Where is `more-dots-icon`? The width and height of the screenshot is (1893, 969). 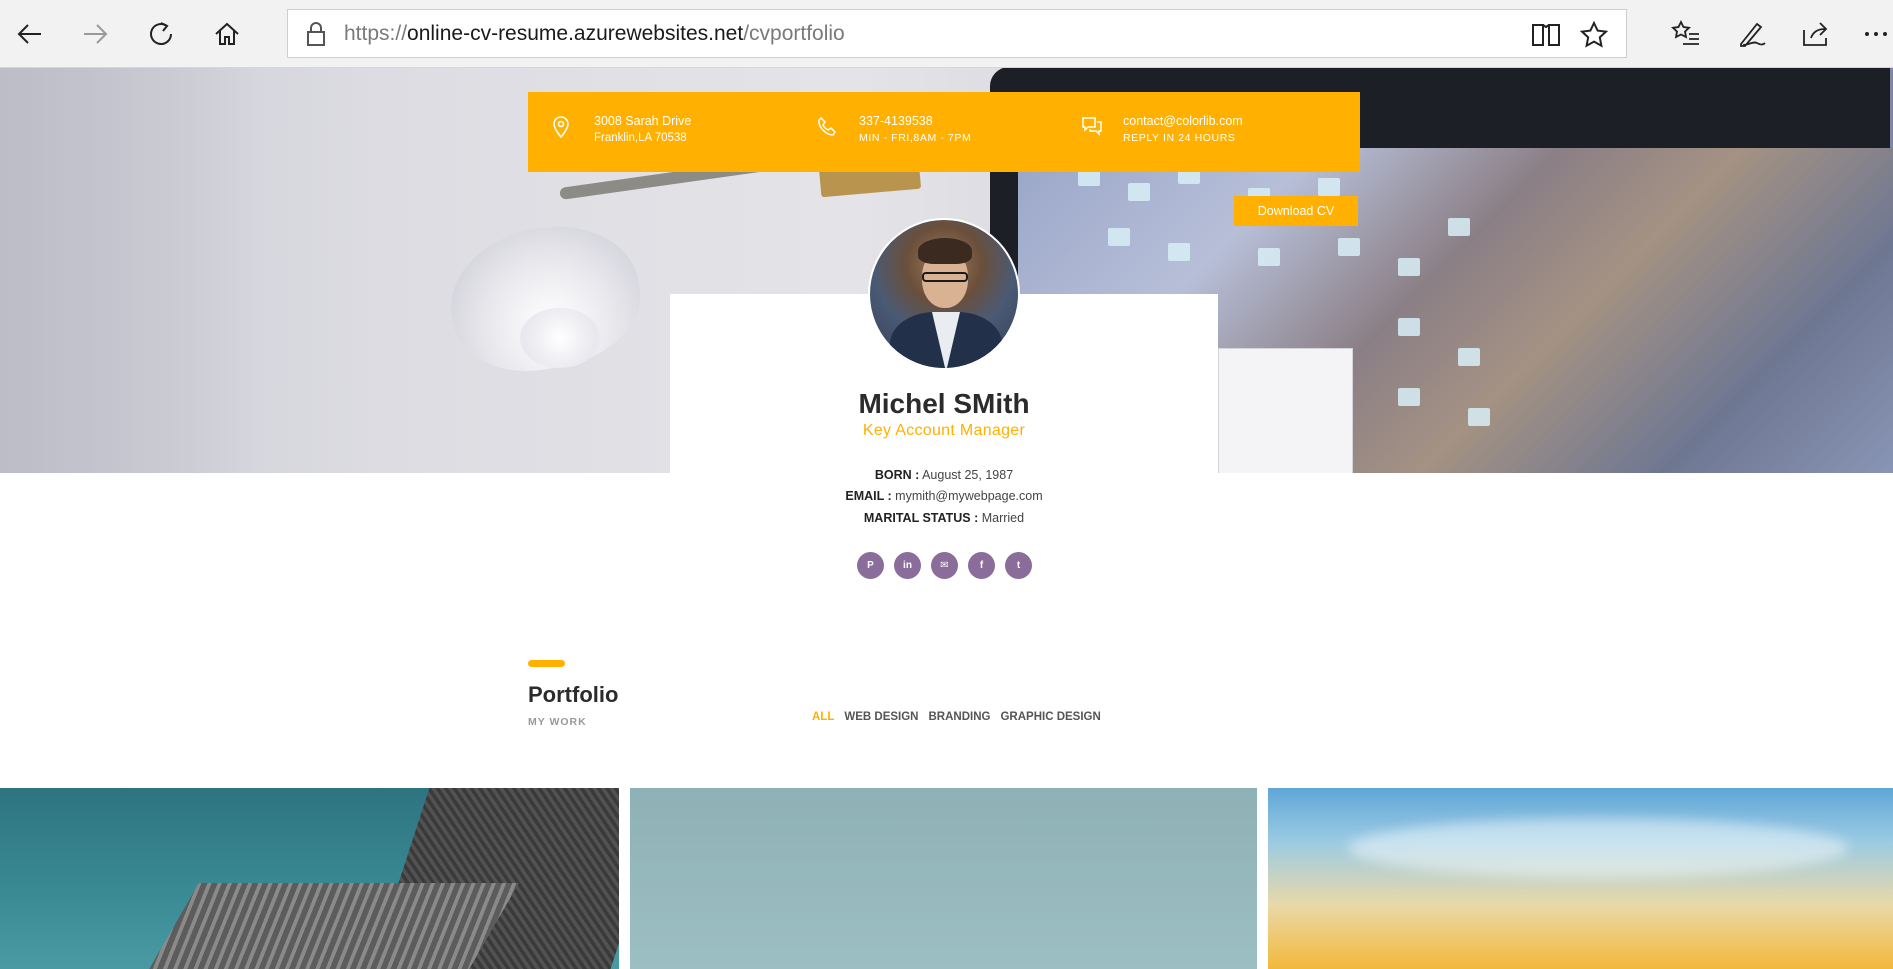 more-dots-icon is located at coordinates (1876, 34).